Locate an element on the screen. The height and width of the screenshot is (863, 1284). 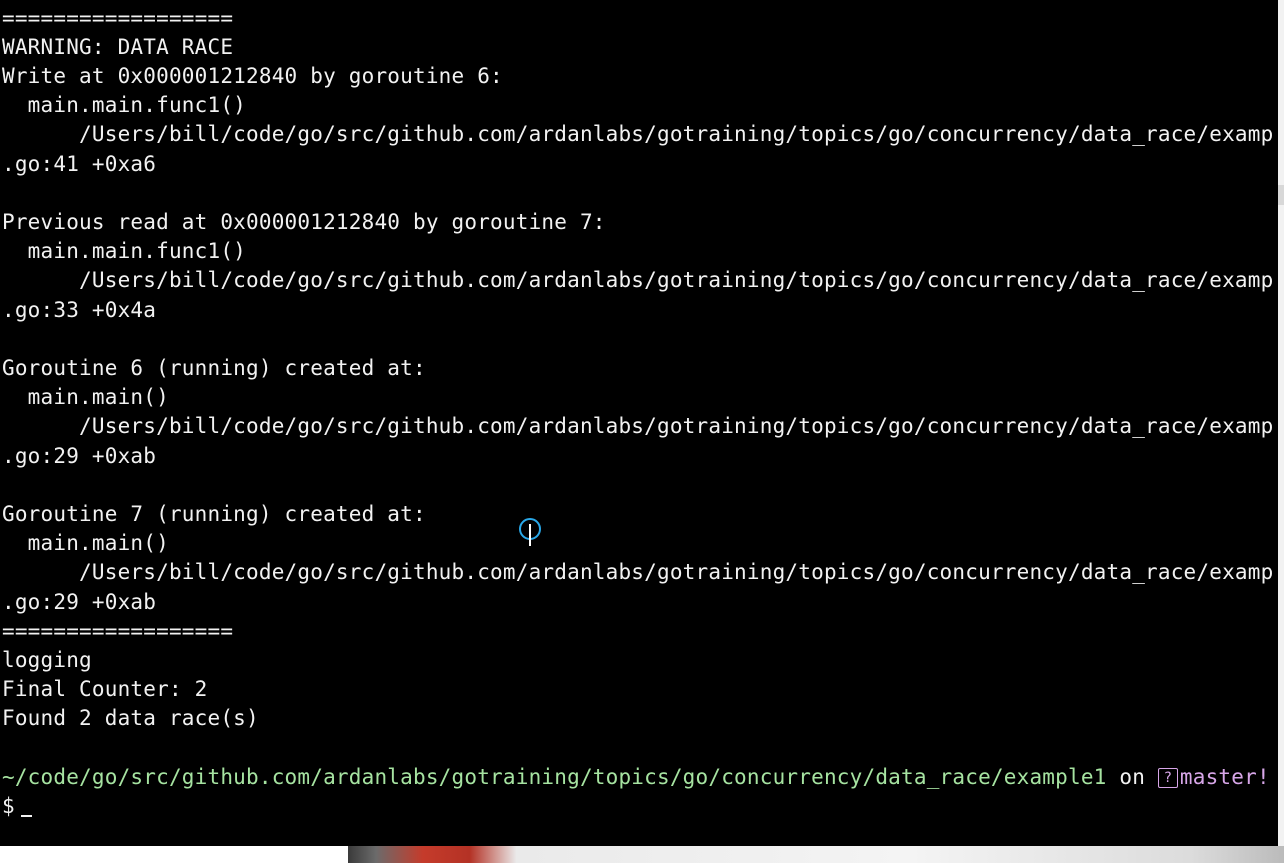
git-branch-icon: ? is located at coordinates (1167, 778).